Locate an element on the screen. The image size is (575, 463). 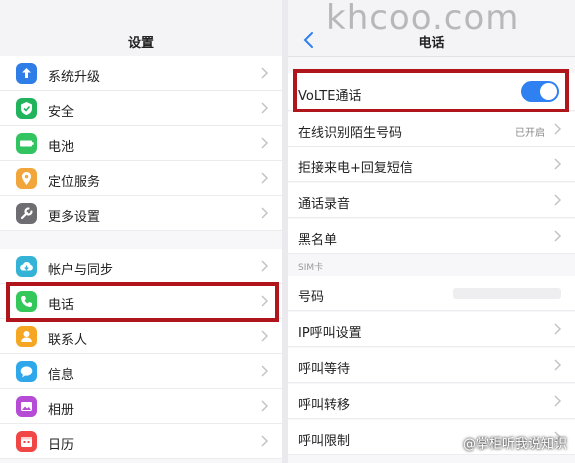
settings-item-label: 更多设置 is located at coordinates (74, 217).